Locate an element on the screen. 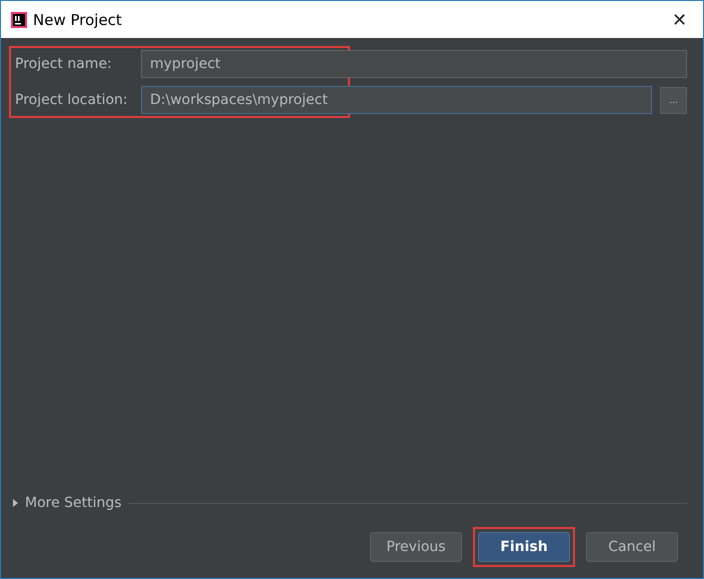 This screenshot has width=704, height=579. text-field: myproject is located at coordinates (414, 64).